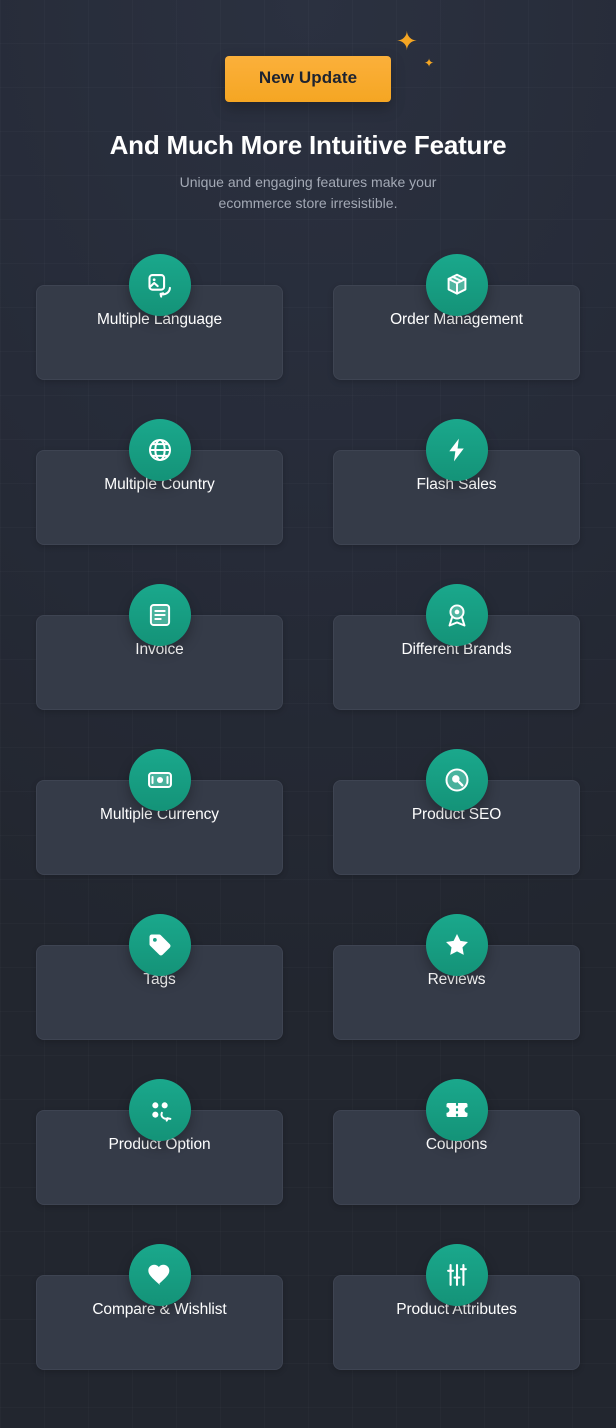 The image size is (616, 1428). What do you see at coordinates (159, 1110) in the screenshot?
I see `options-dots-icon` at bounding box center [159, 1110].